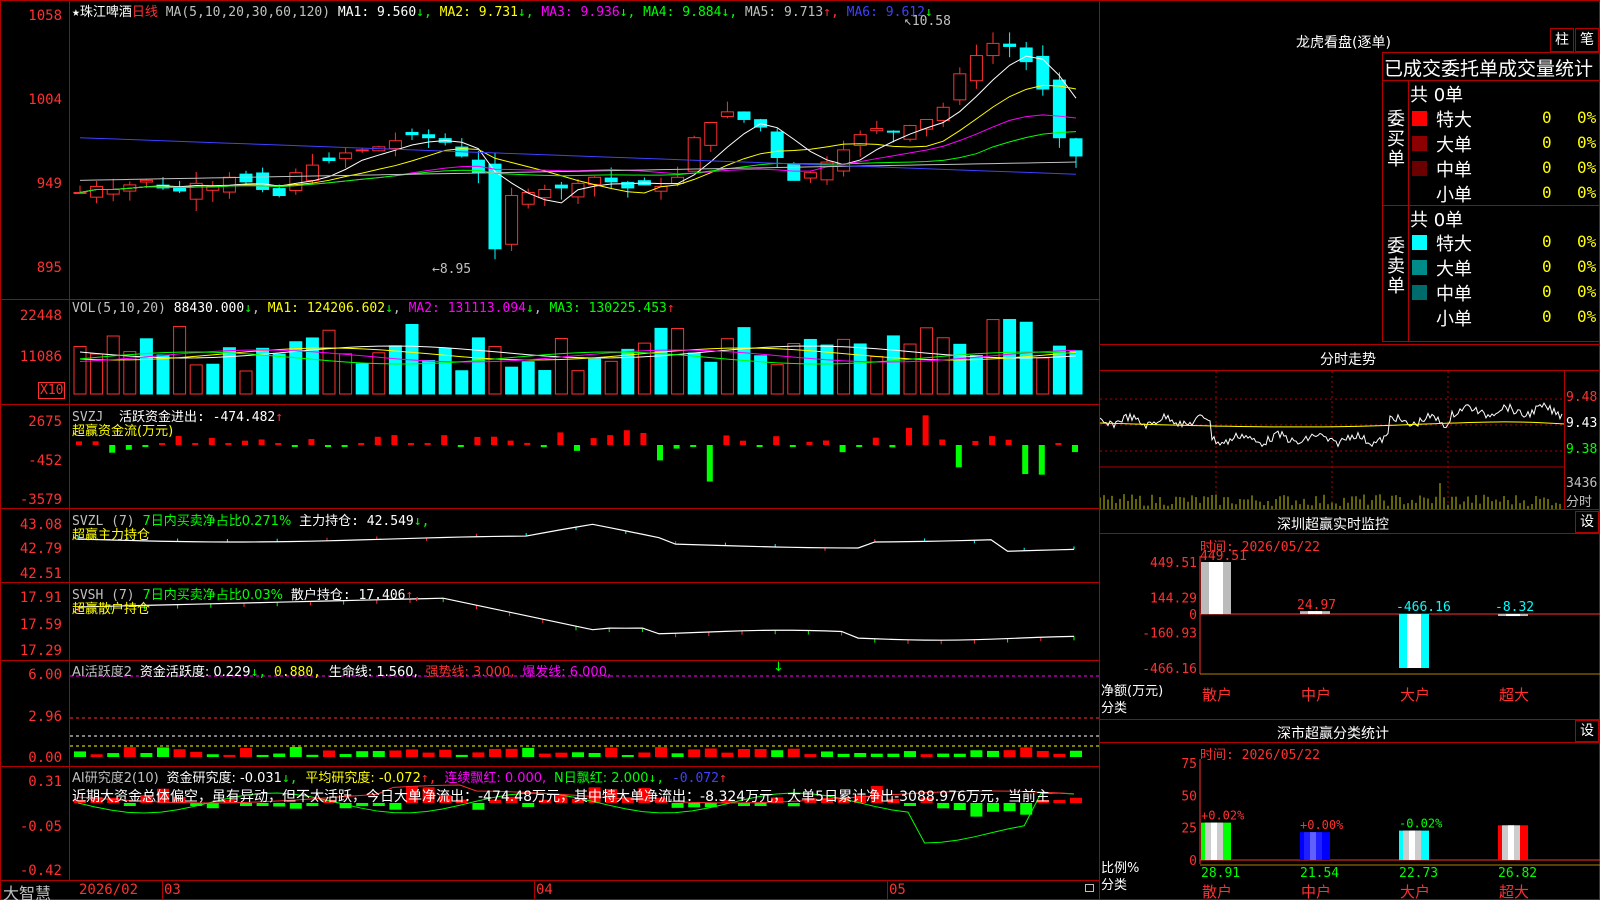  What do you see at coordinates (40, 625) in the screenshot?
I see `y-label-svsh-1: 17.59` at bounding box center [40, 625].